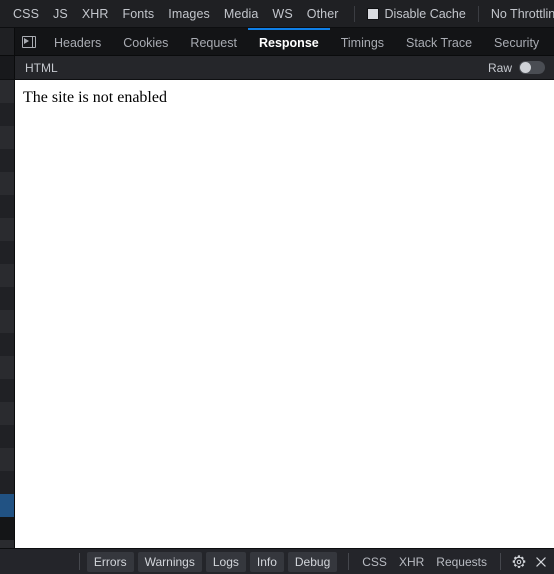  Describe the element at coordinates (439, 41) in the screenshot. I see `tab-stack-trace: Stack Trace` at that location.